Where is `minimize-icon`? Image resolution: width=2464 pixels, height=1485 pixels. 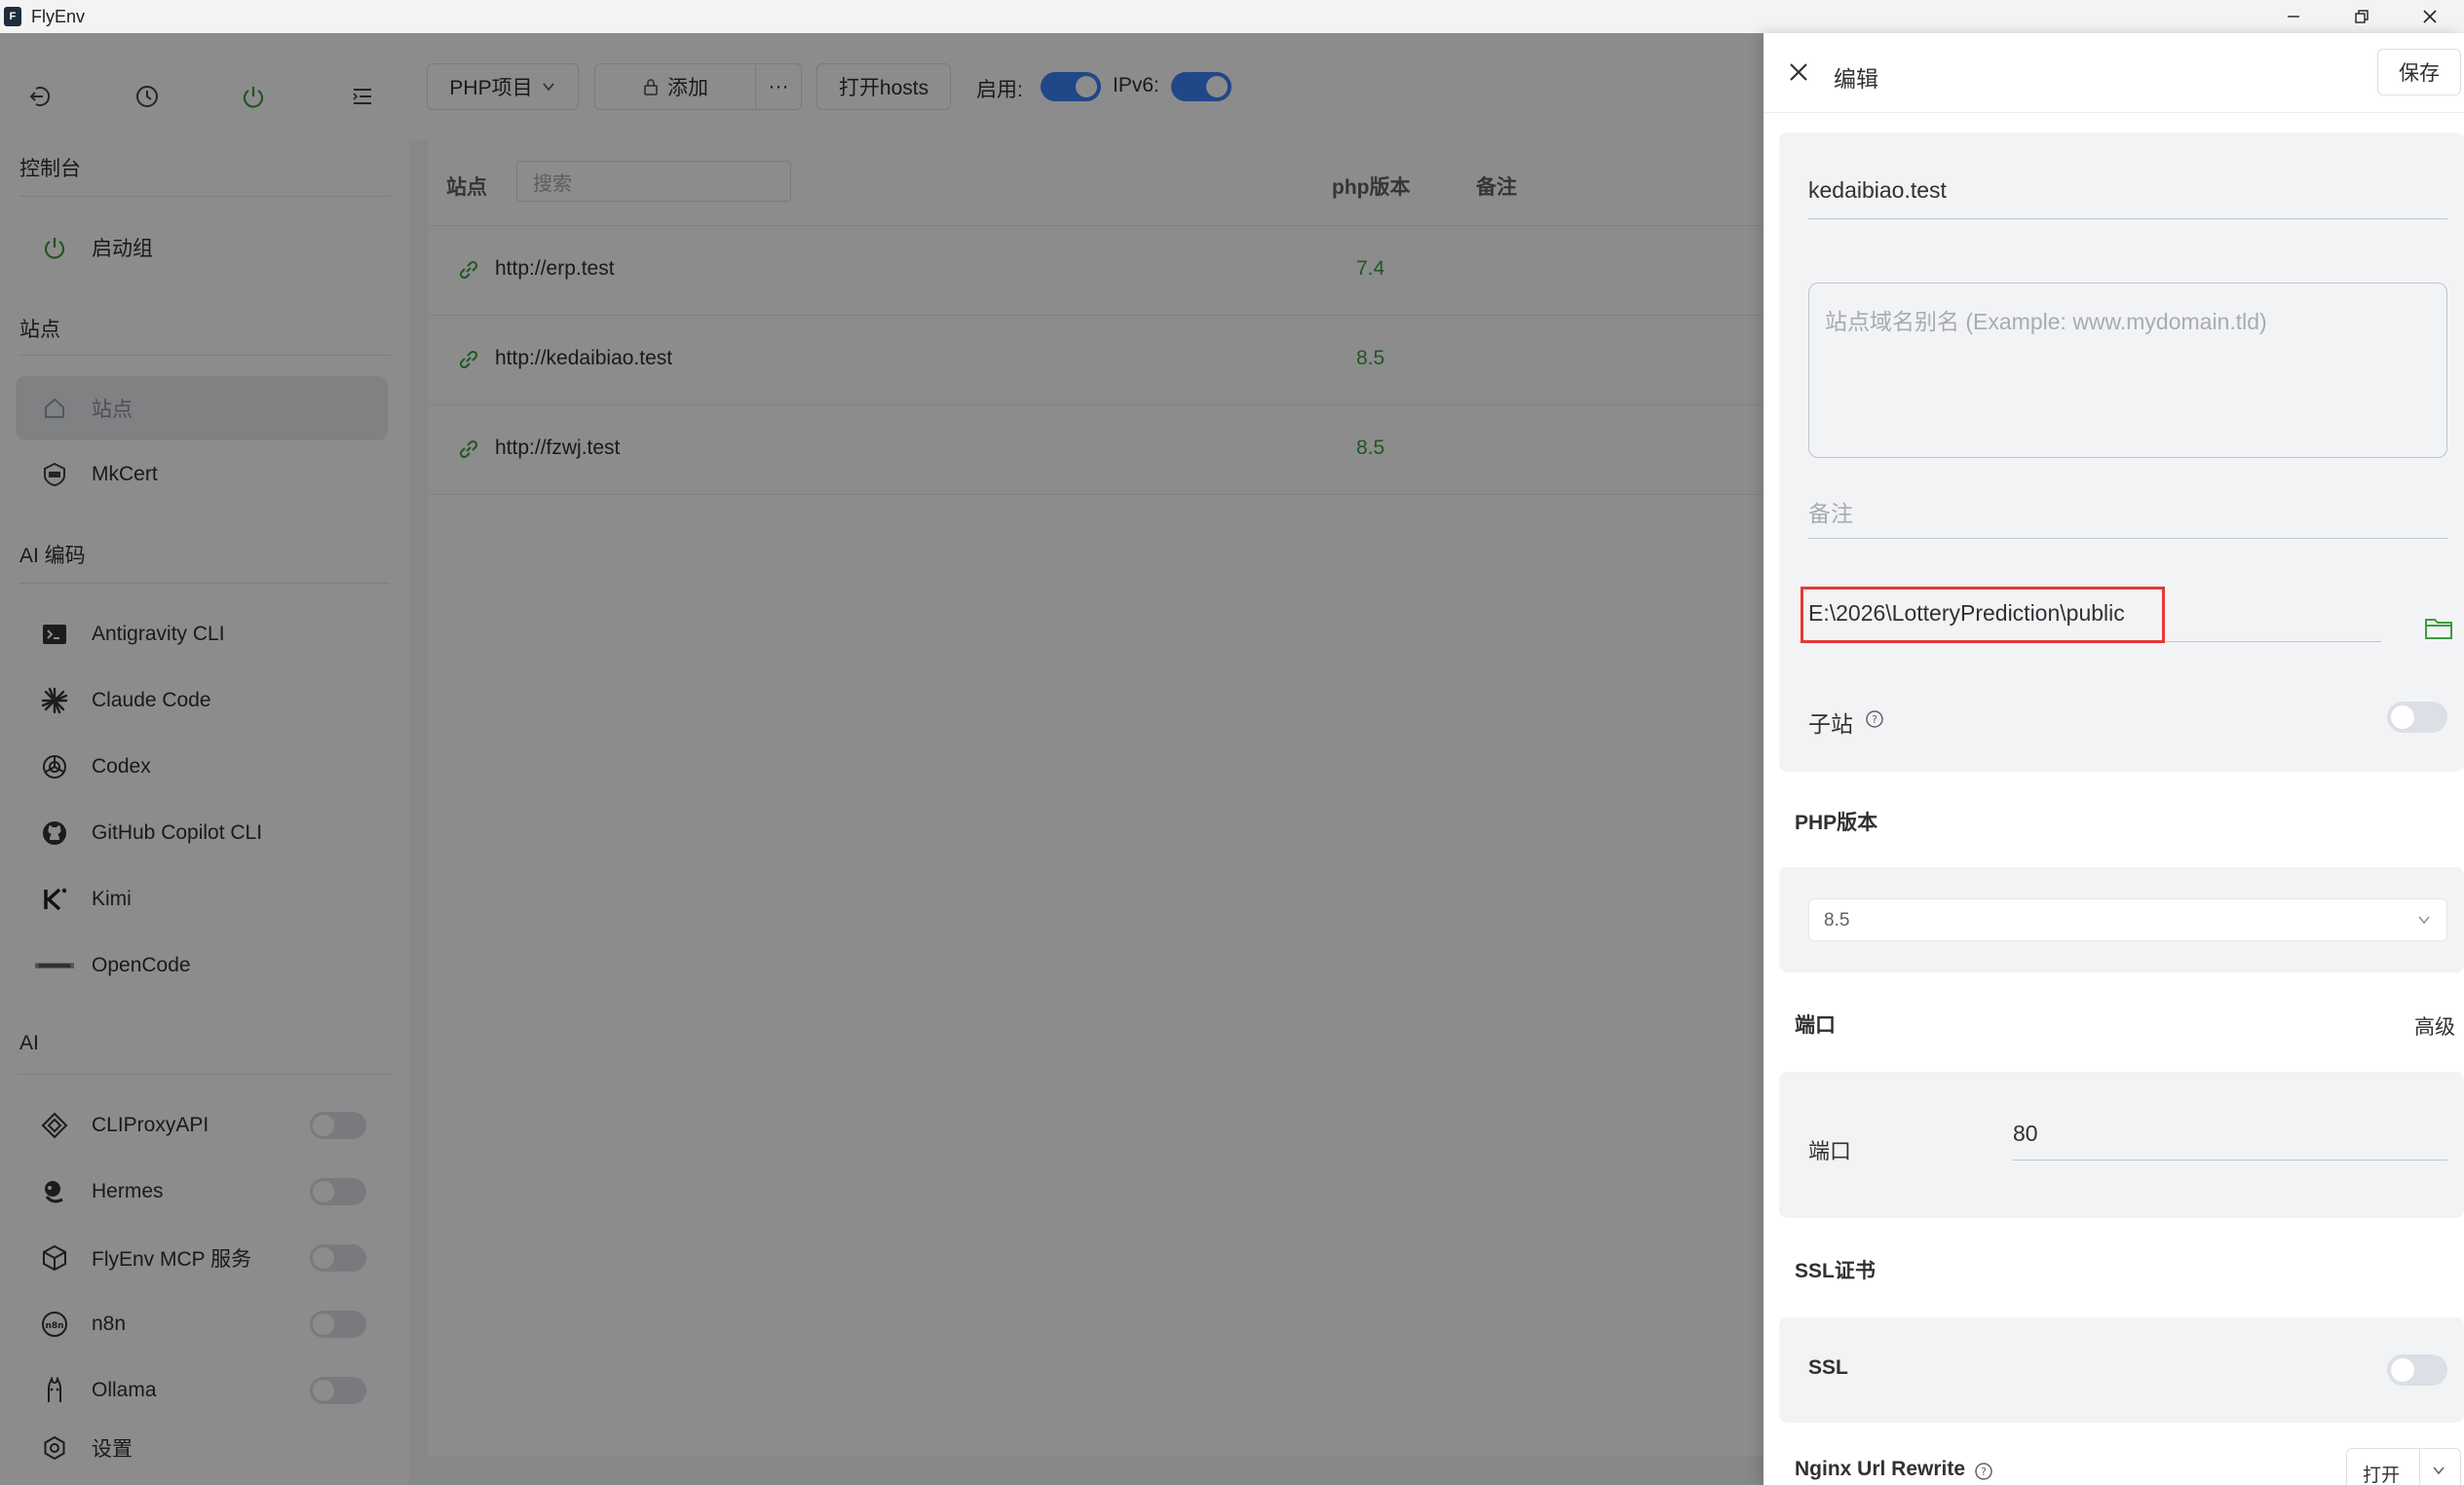
minimize-icon is located at coordinates (2293, 16).